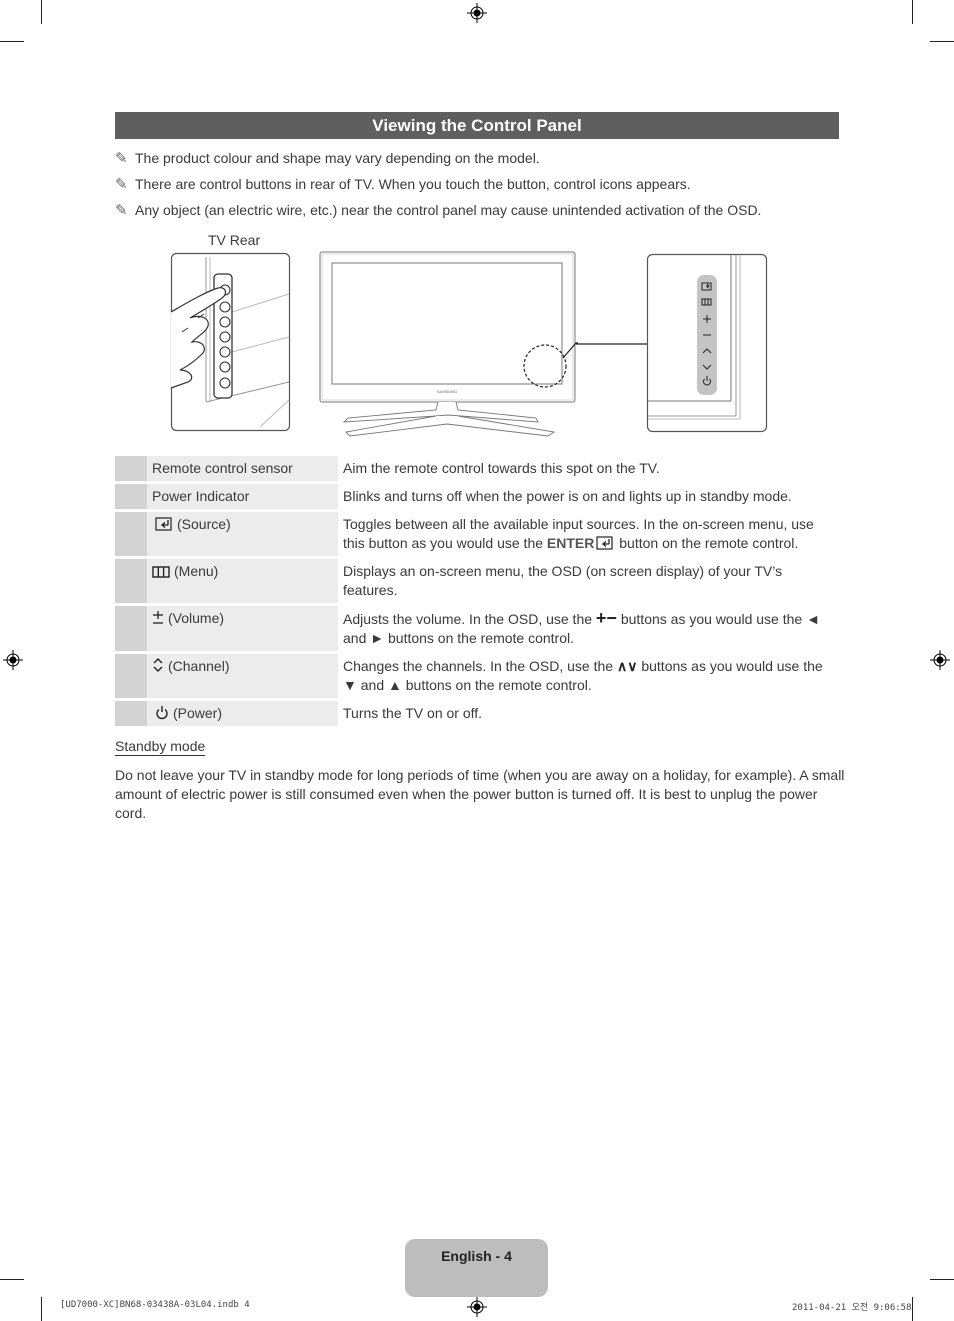 Image resolution: width=954 pixels, height=1321 pixels. What do you see at coordinates (242, 713) in the screenshot?
I see `control-name: (Power)` at bounding box center [242, 713].